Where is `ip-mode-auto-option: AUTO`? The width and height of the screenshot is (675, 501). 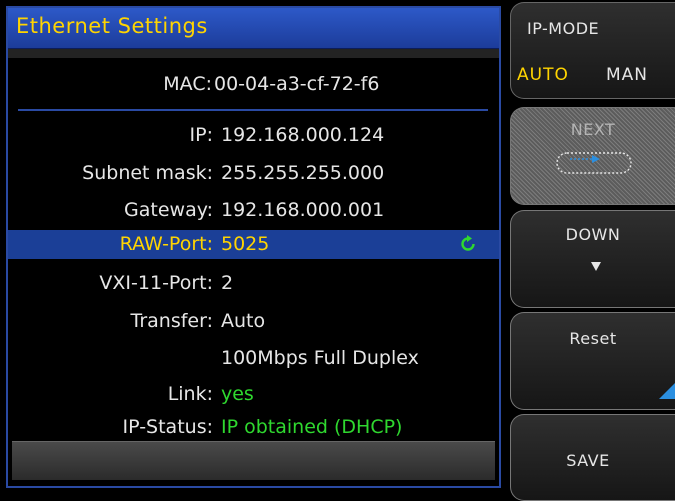
ip-mode-auto-option: AUTO is located at coordinates (543, 75).